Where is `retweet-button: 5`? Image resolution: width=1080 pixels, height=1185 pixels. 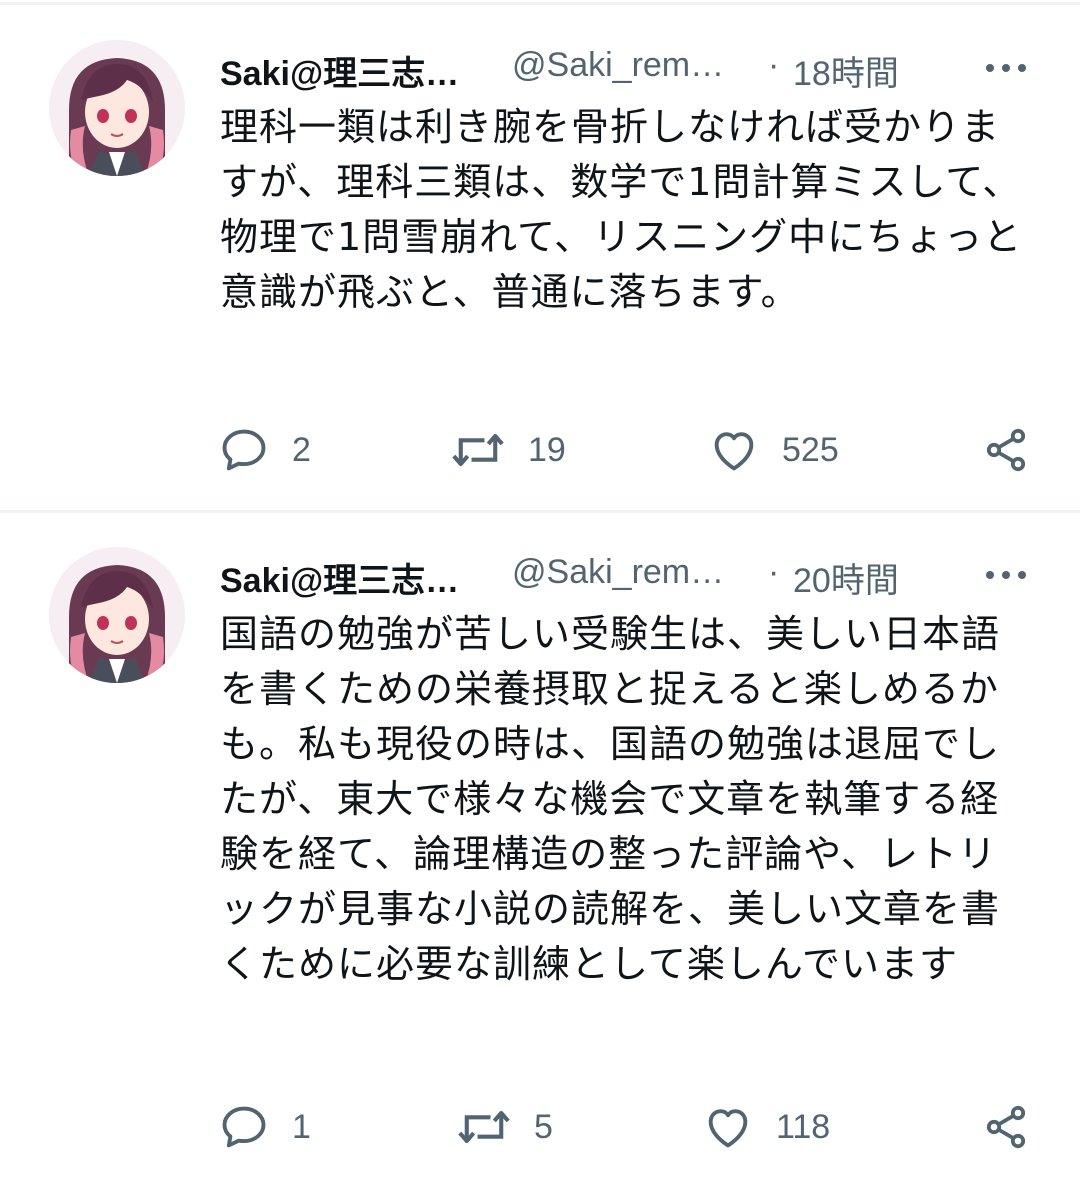
retweet-button: 5 is located at coordinates (504, 1127).